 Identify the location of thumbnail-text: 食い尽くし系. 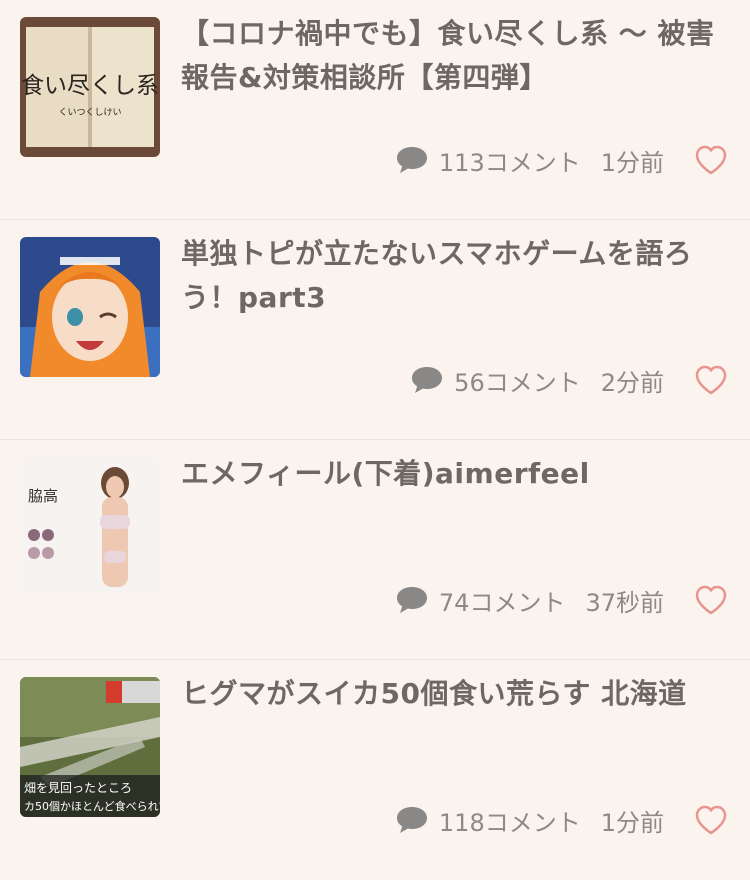
(90, 86).